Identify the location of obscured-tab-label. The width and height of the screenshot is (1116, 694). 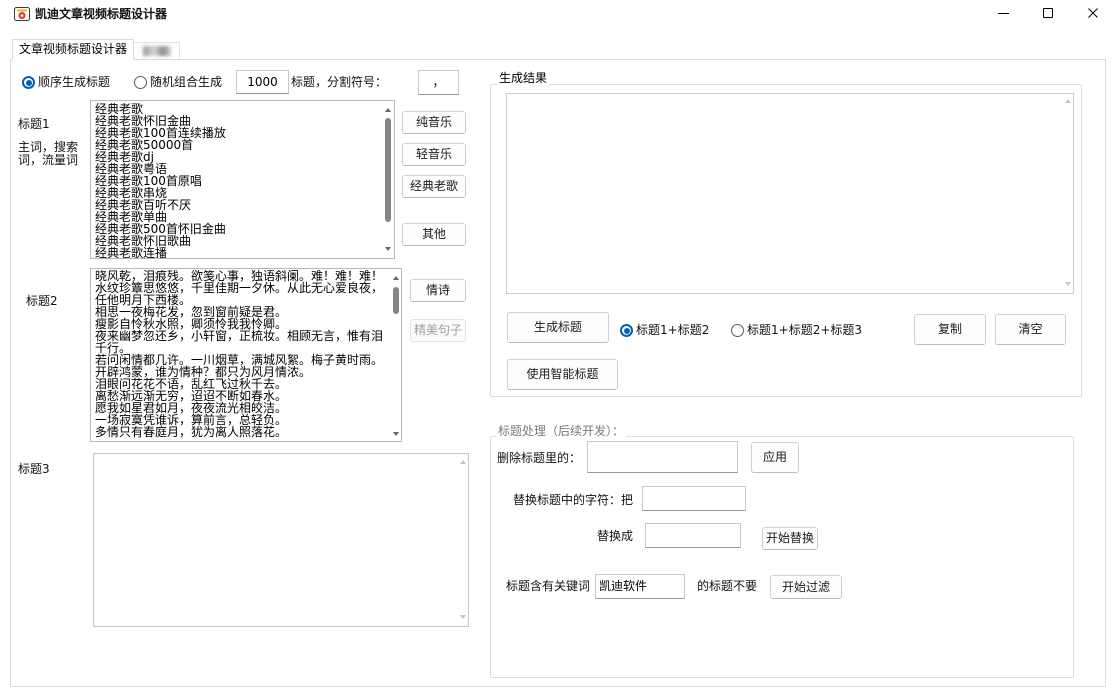
(157, 51).